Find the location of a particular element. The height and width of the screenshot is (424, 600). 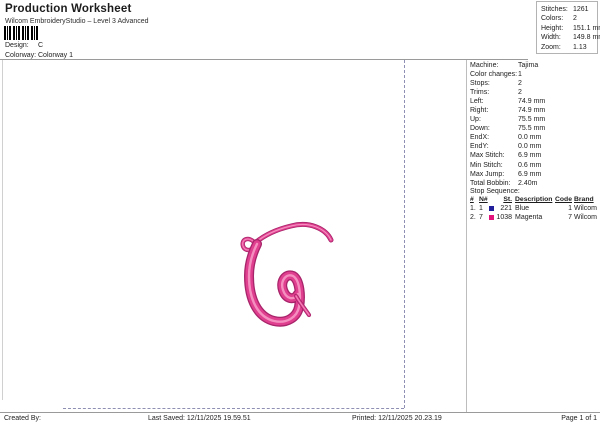

info-label: Up: is located at coordinates (475, 120).